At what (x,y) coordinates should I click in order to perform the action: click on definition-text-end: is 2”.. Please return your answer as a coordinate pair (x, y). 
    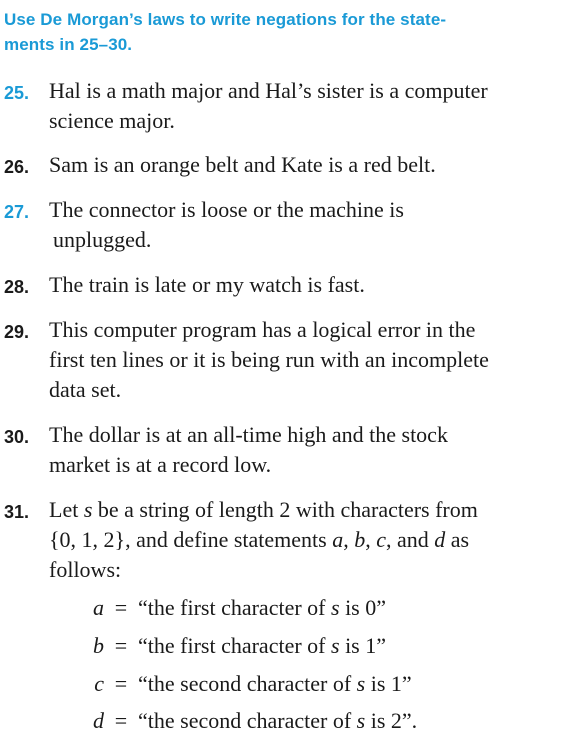
    Looking at the image, I should click on (391, 720).